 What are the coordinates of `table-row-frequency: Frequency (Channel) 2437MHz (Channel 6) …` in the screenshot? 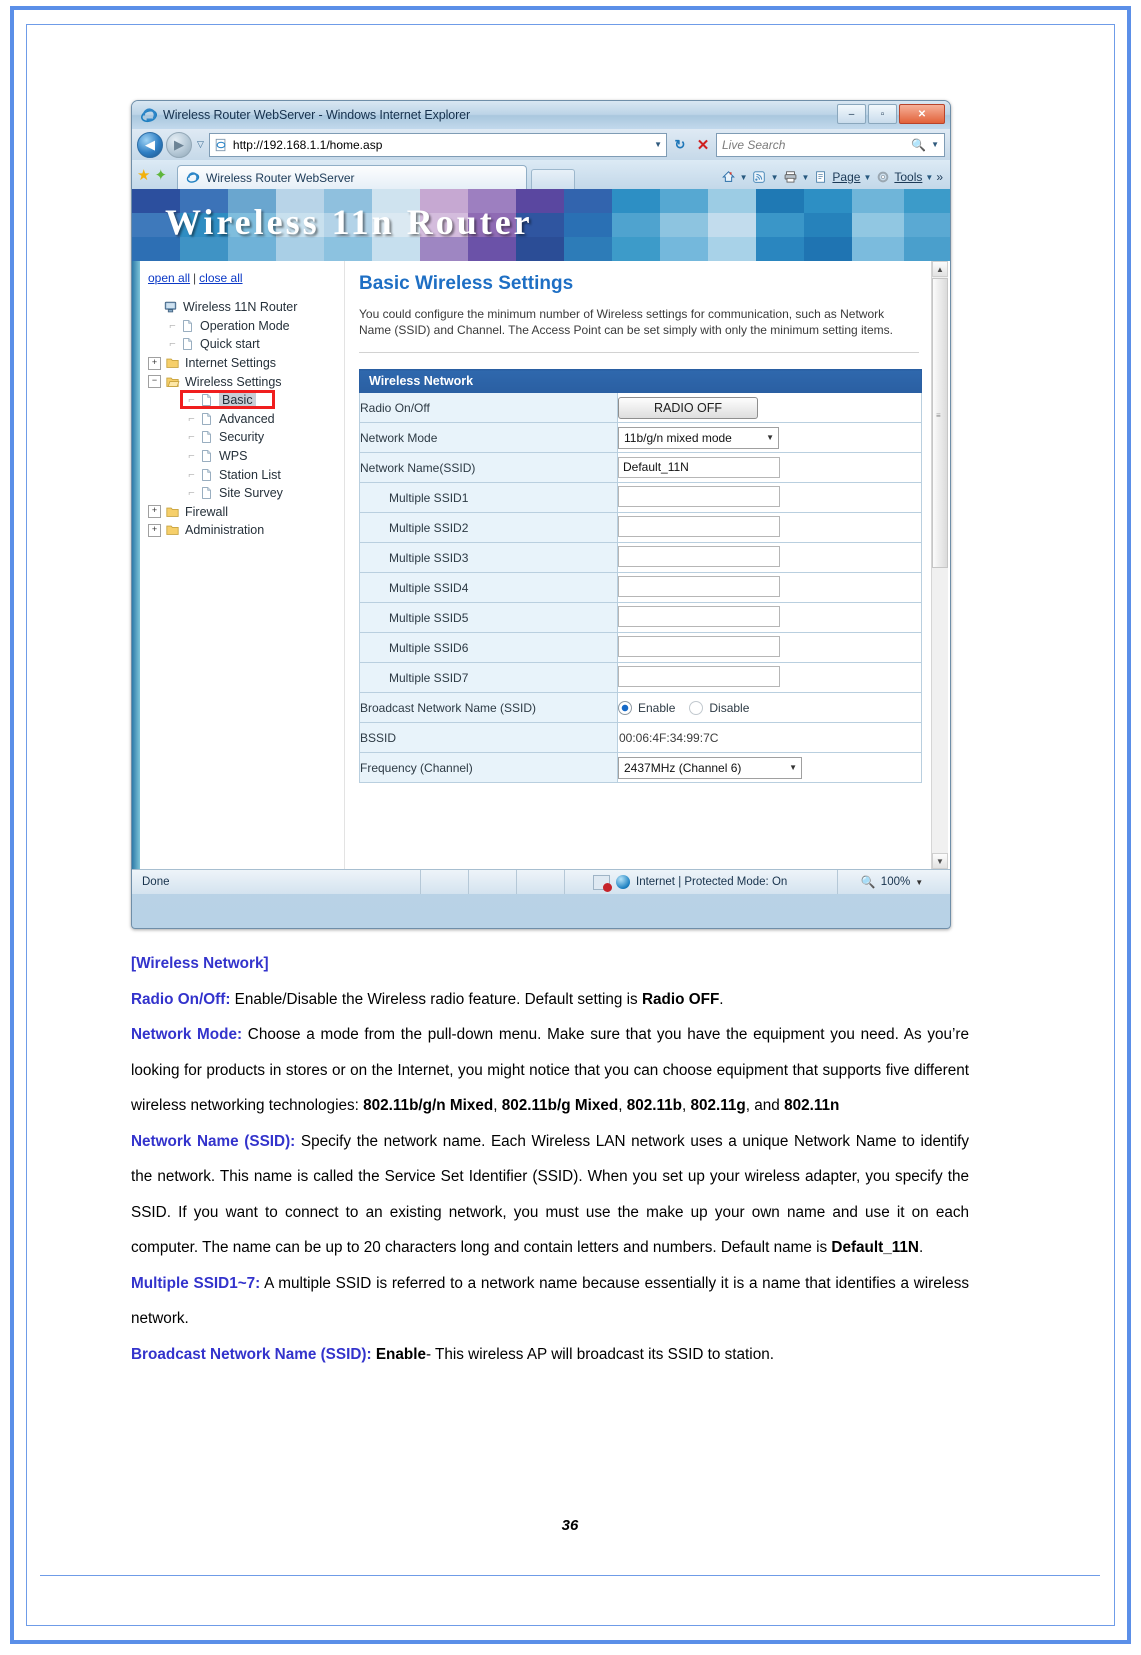 It's located at (640, 767).